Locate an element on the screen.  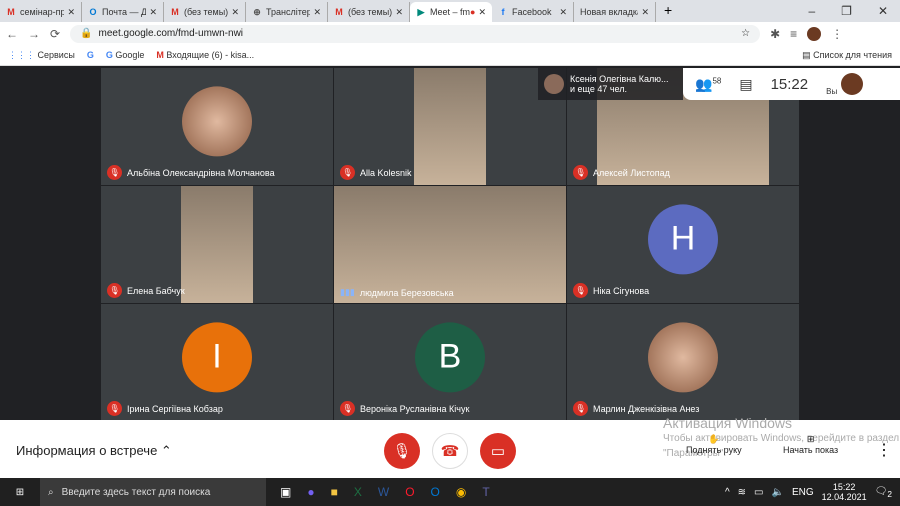
chat-icon: ▤ is located at coordinates (745, 84).